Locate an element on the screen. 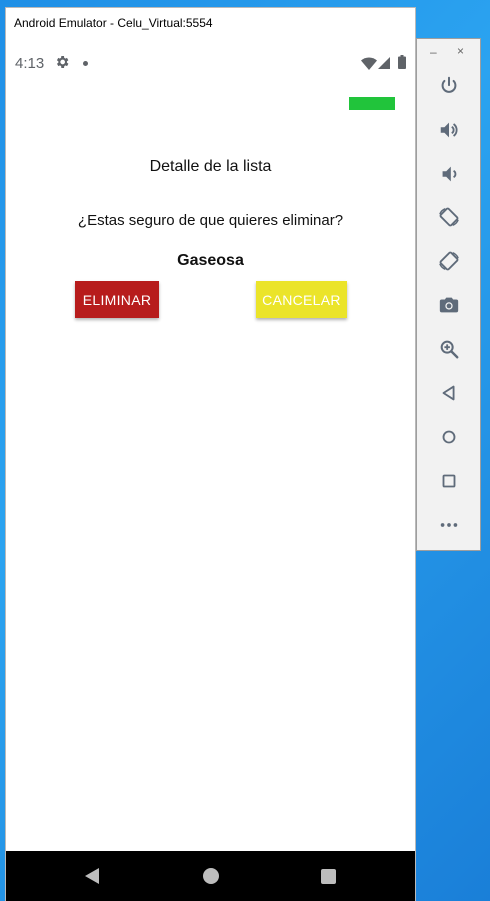 The height and width of the screenshot is (901, 490). status-bar: 4:13 is located at coordinates (210, 55).